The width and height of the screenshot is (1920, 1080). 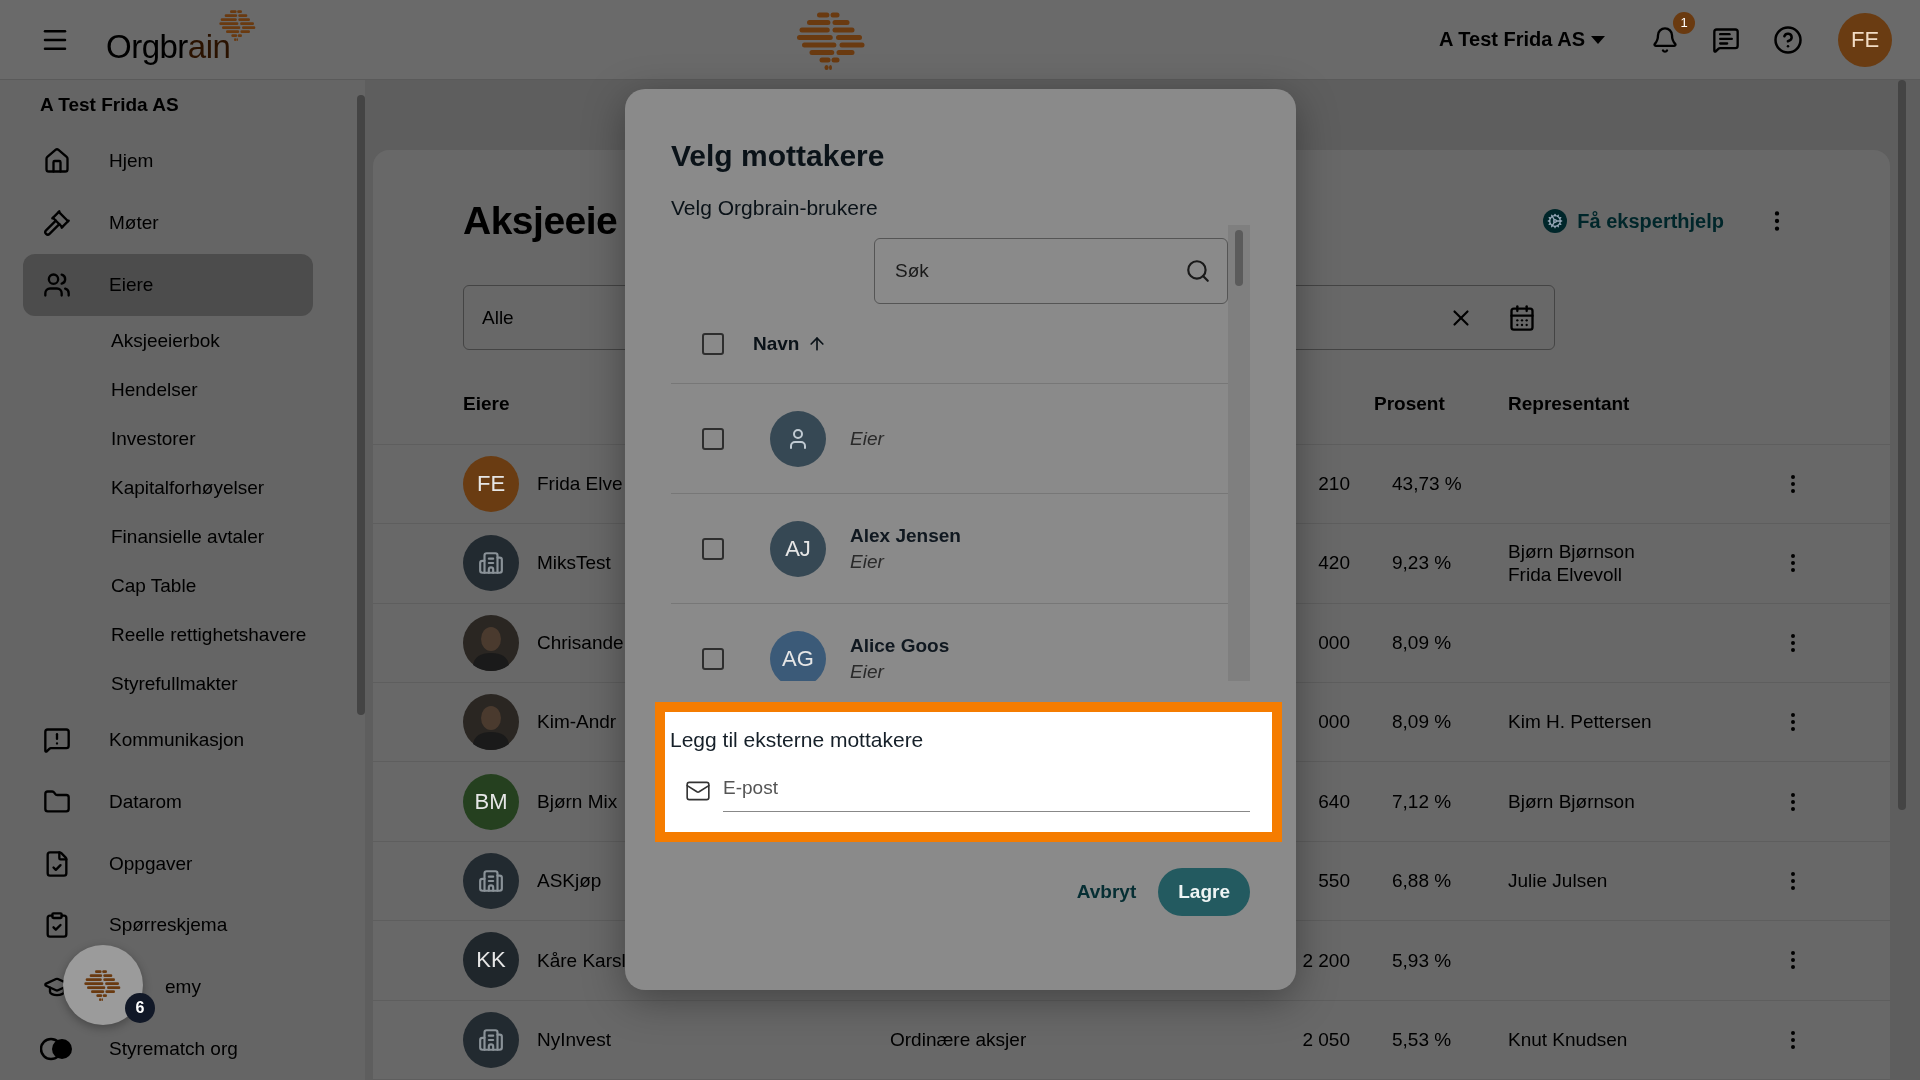 What do you see at coordinates (1325, 1039) in the screenshot?
I see `table-cell-text: 2 050` at bounding box center [1325, 1039].